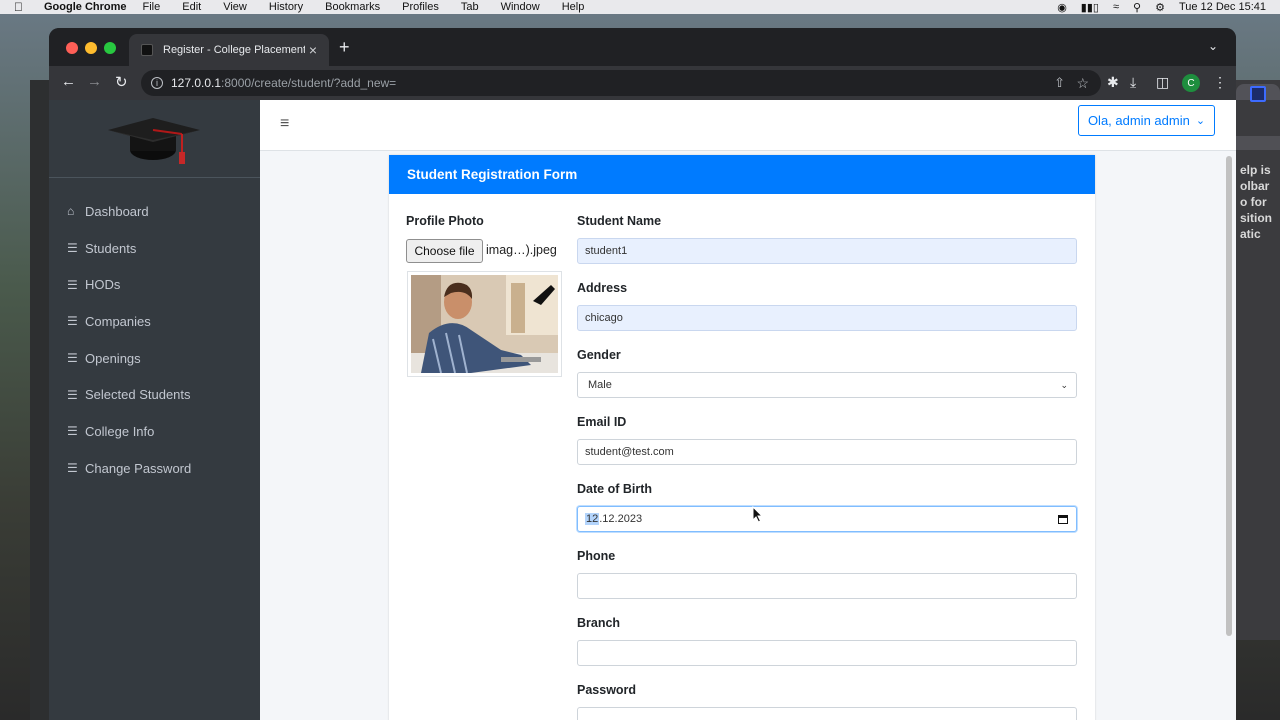  What do you see at coordinates (470, 7) in the screenshot?
I see `menu-tab: Tab` at bounding box center [470, 7].